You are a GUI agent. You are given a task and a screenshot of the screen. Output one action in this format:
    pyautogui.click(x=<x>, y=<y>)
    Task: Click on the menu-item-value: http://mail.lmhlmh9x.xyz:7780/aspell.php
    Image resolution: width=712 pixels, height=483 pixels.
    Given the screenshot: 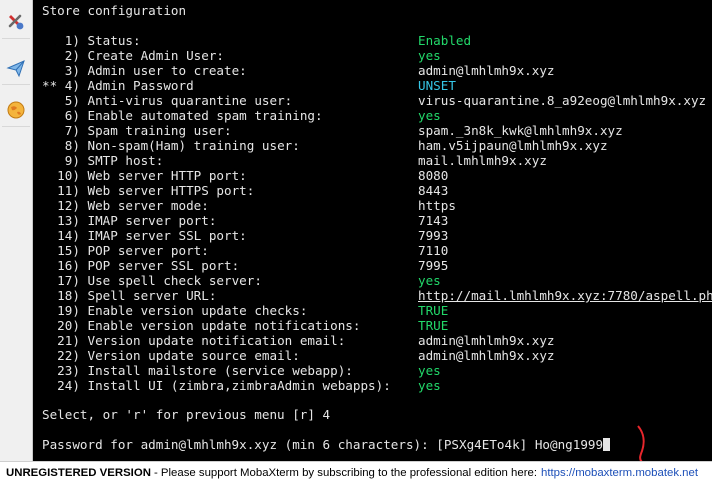 What is the action you would take?
    pyautogui.click(x=565, y=295)
    